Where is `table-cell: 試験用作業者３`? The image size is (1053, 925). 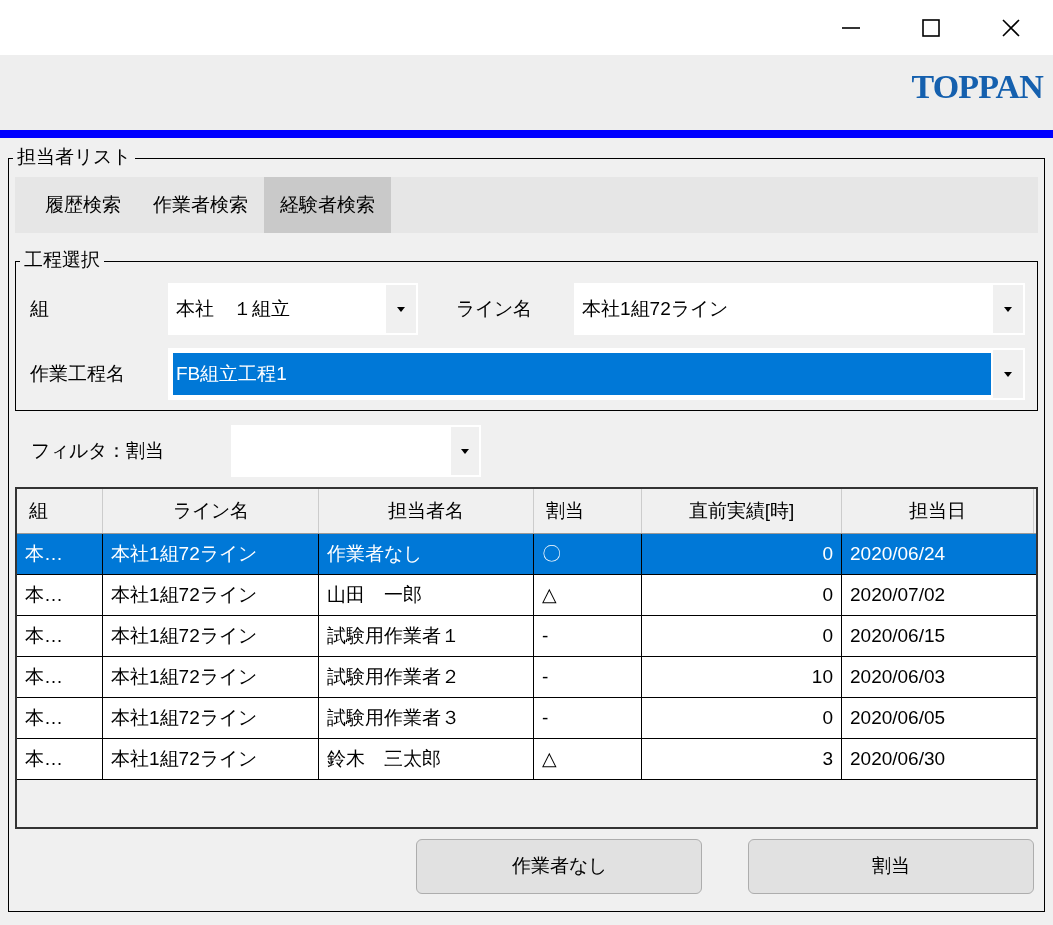 table-cell: 試験用作業者３ is located at coordinates (426, 718).